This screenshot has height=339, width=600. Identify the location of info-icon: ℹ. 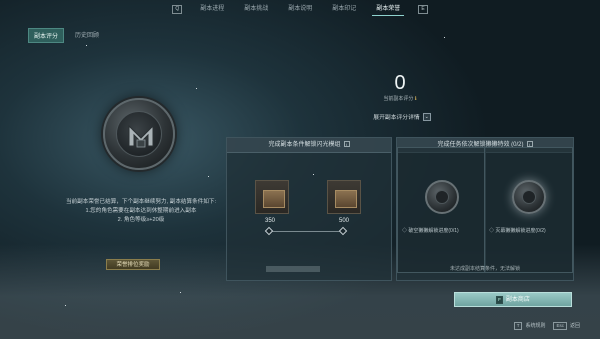
(416, 99).